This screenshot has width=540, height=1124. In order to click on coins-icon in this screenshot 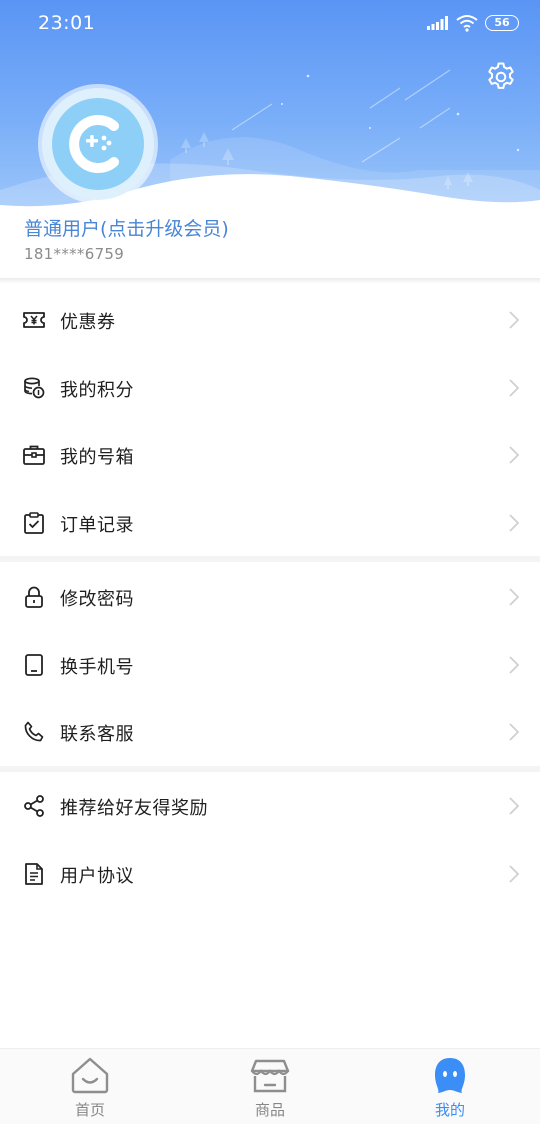, I will do `click(34, 387)`.